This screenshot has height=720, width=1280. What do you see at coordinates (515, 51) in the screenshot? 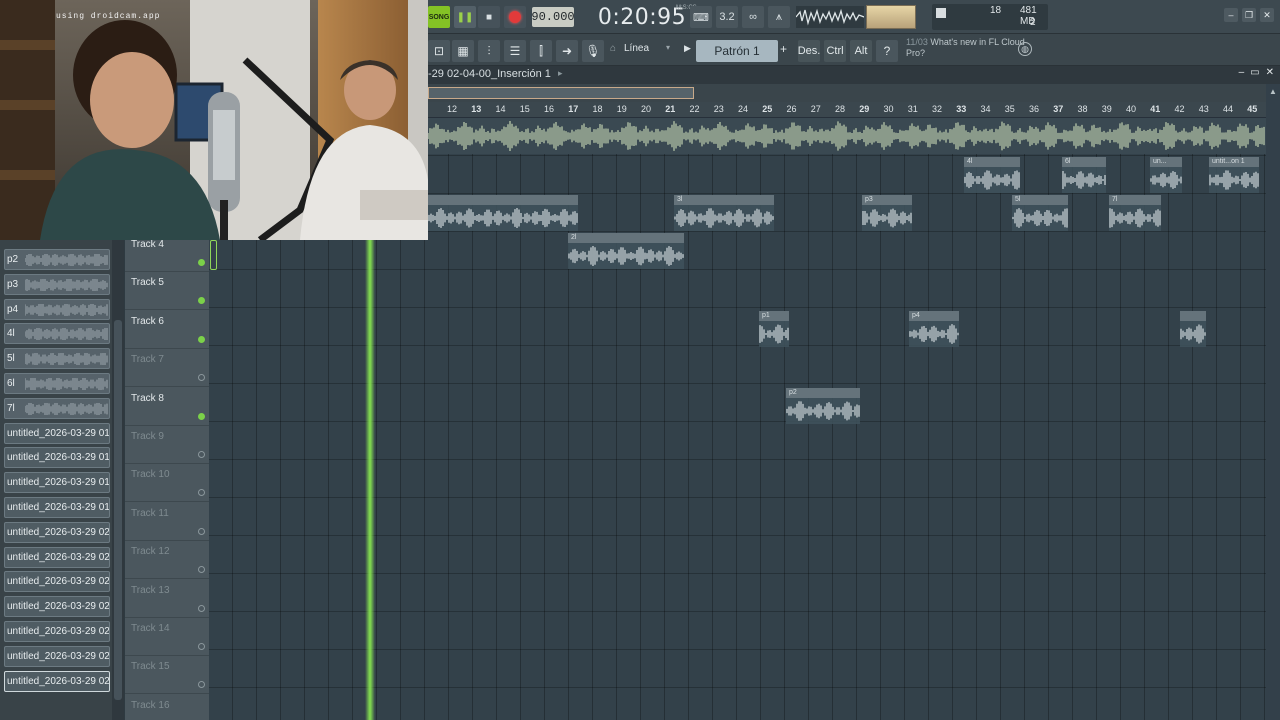
I see `channel-rack-icon: ☰` at bounding box center [515, 51].